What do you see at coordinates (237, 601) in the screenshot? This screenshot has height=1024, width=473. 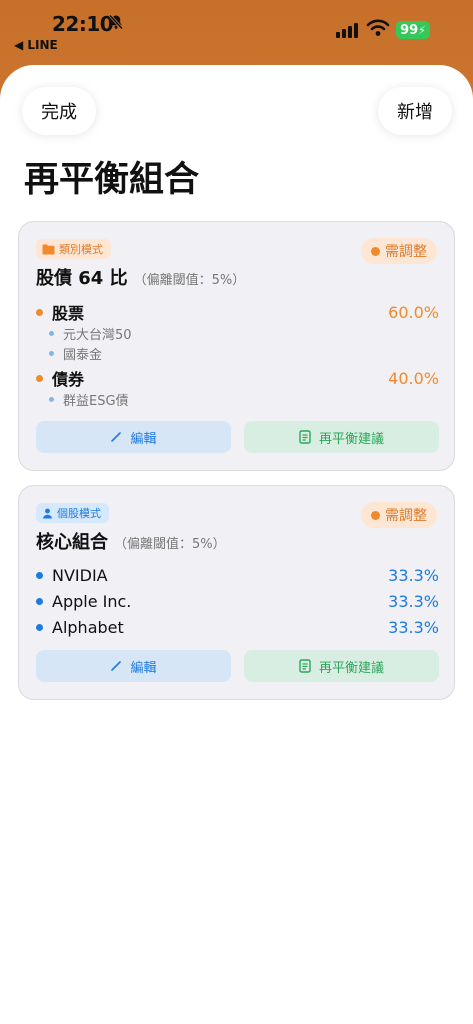 I see `holding-row-apple: Apple Inc. 33.3%` at bounding box center [237, 601].